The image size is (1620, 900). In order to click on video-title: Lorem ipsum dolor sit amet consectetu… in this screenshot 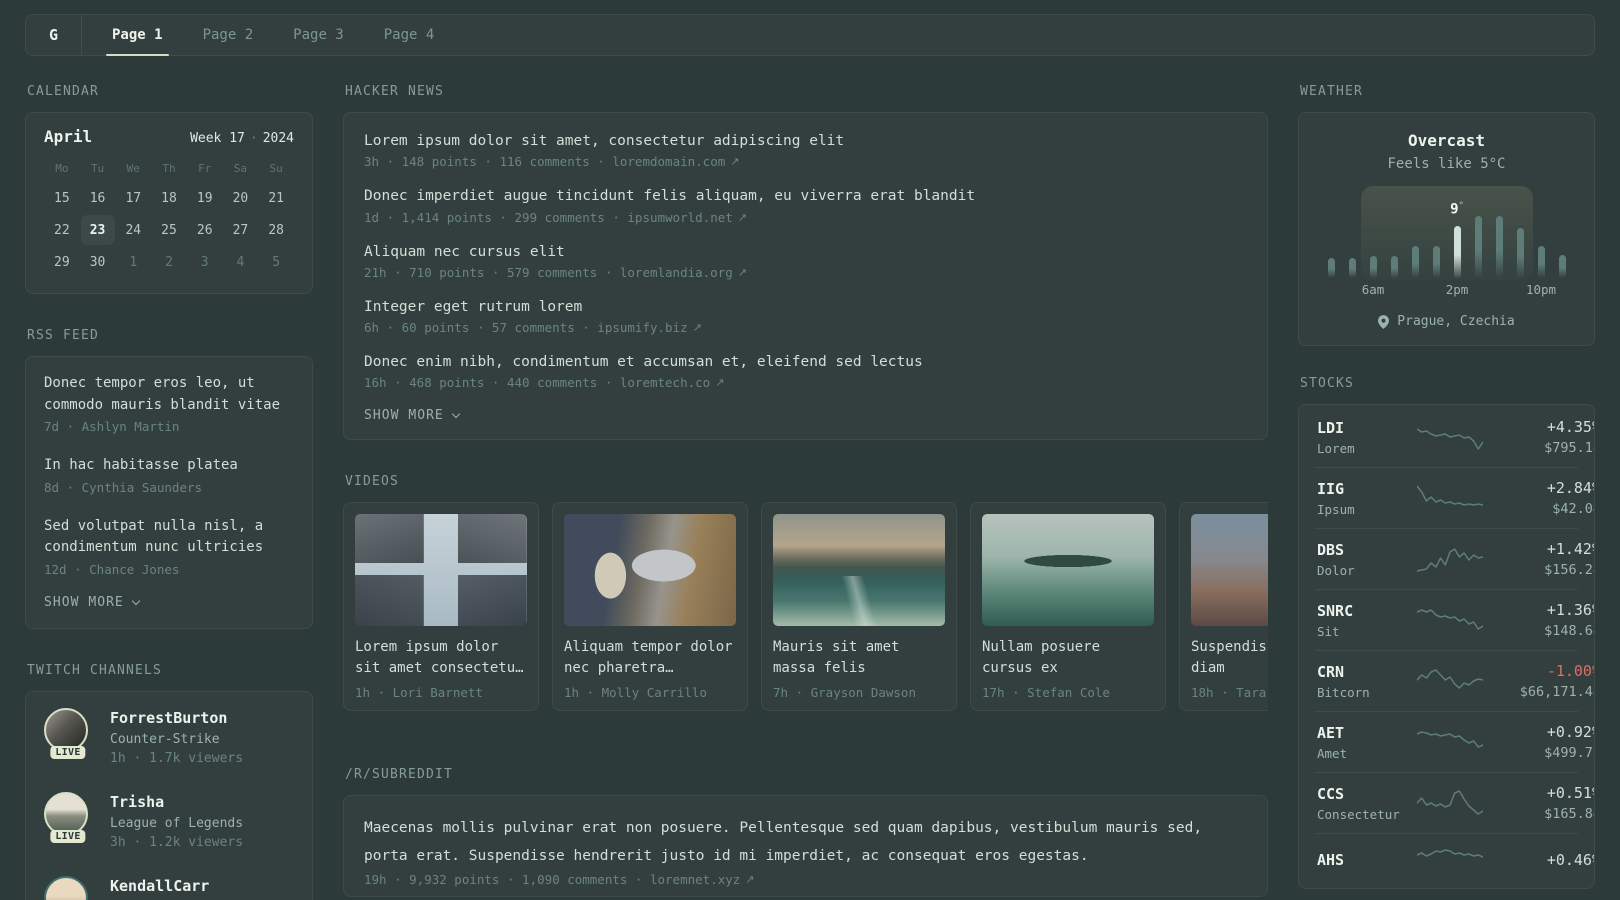, I will do `click(441, 658)`.